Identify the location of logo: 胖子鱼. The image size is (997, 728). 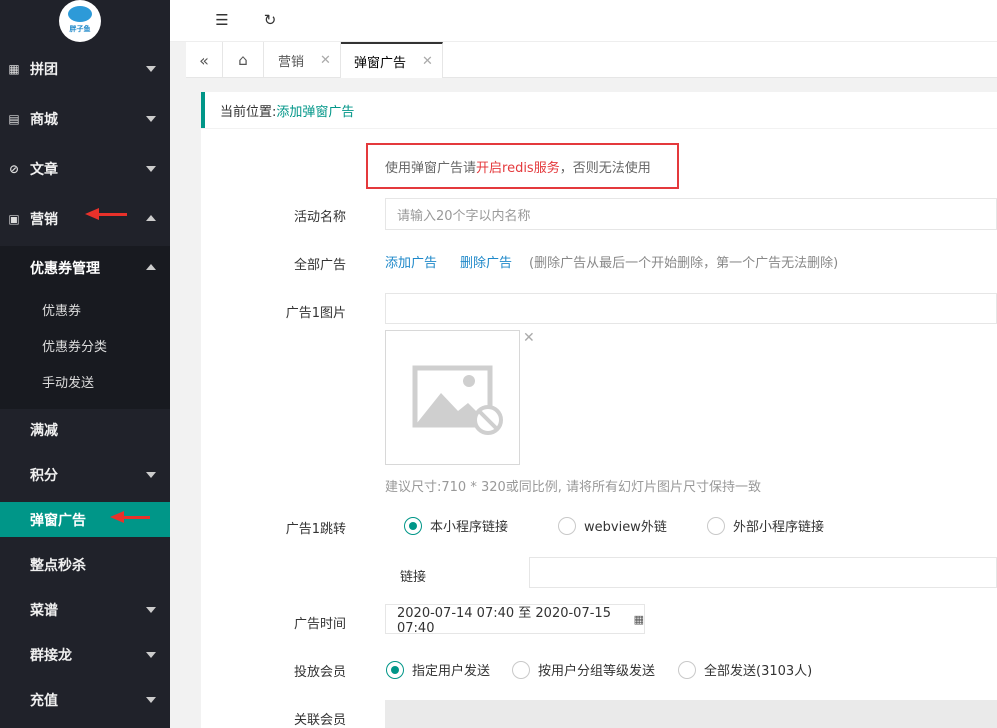
(80, 21).